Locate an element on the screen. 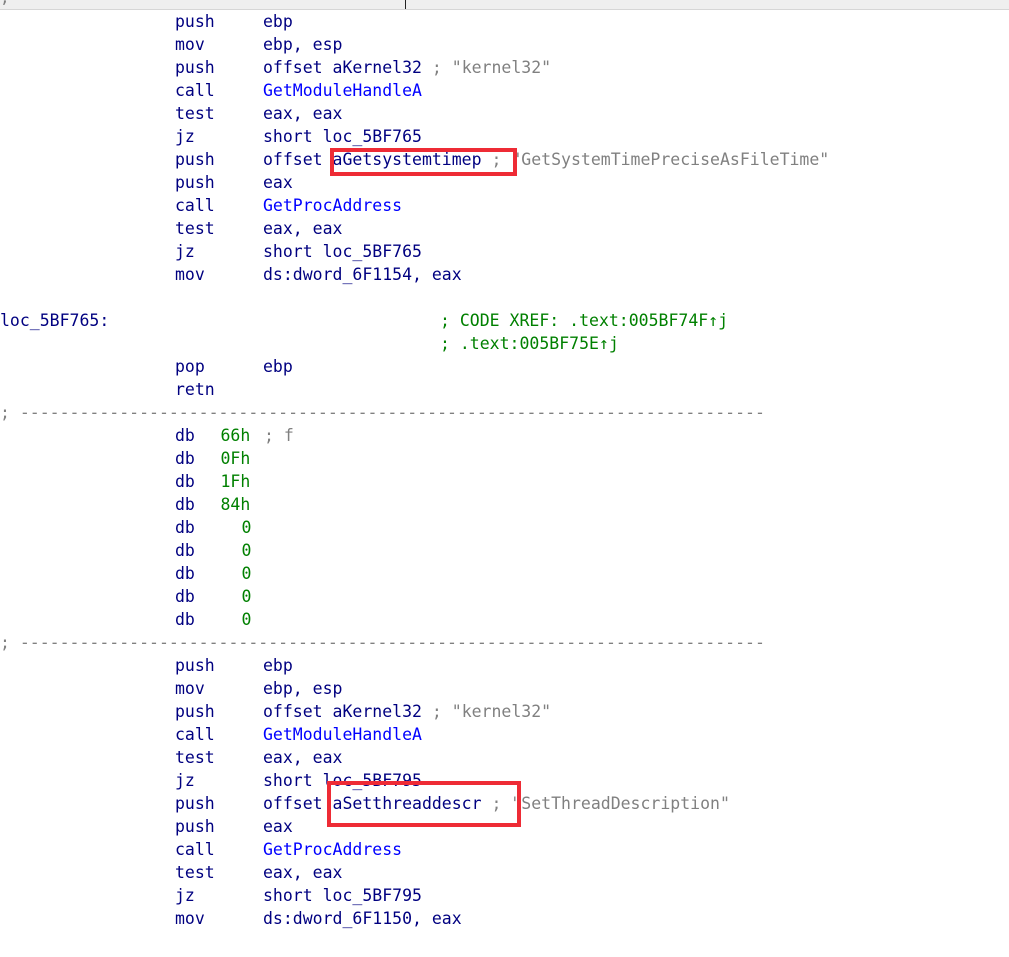 The image size is (1009, 957). xref-comment: ; CODE XREF: .text:005BF74F↑j is located at coordinates (584, 320).